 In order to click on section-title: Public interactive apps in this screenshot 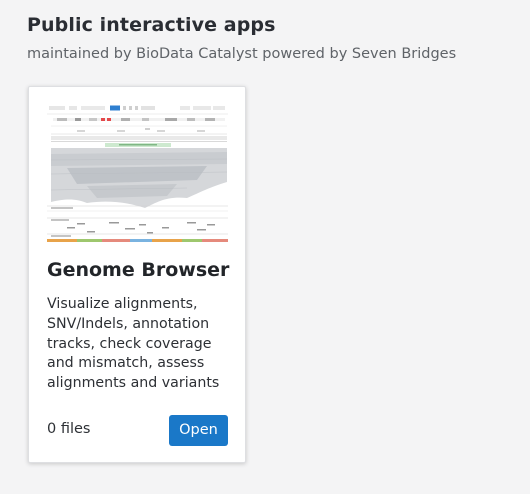, I will do `click(151, 25)`.